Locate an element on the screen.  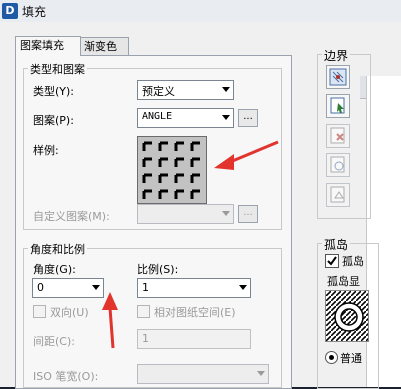
pattern-label: 图案(P): is located at coordinates (53, 120).